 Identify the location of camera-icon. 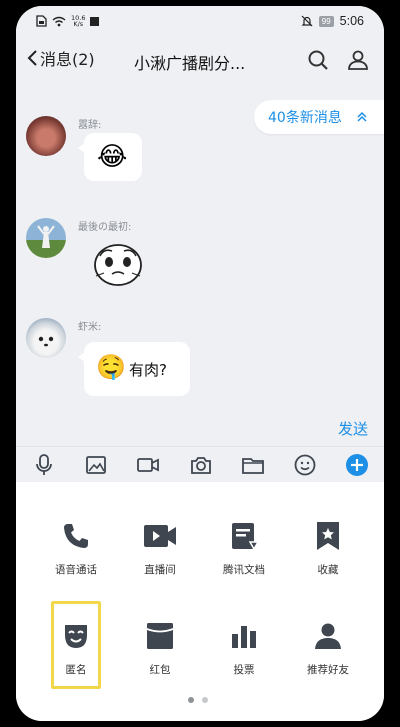
(201, 465).